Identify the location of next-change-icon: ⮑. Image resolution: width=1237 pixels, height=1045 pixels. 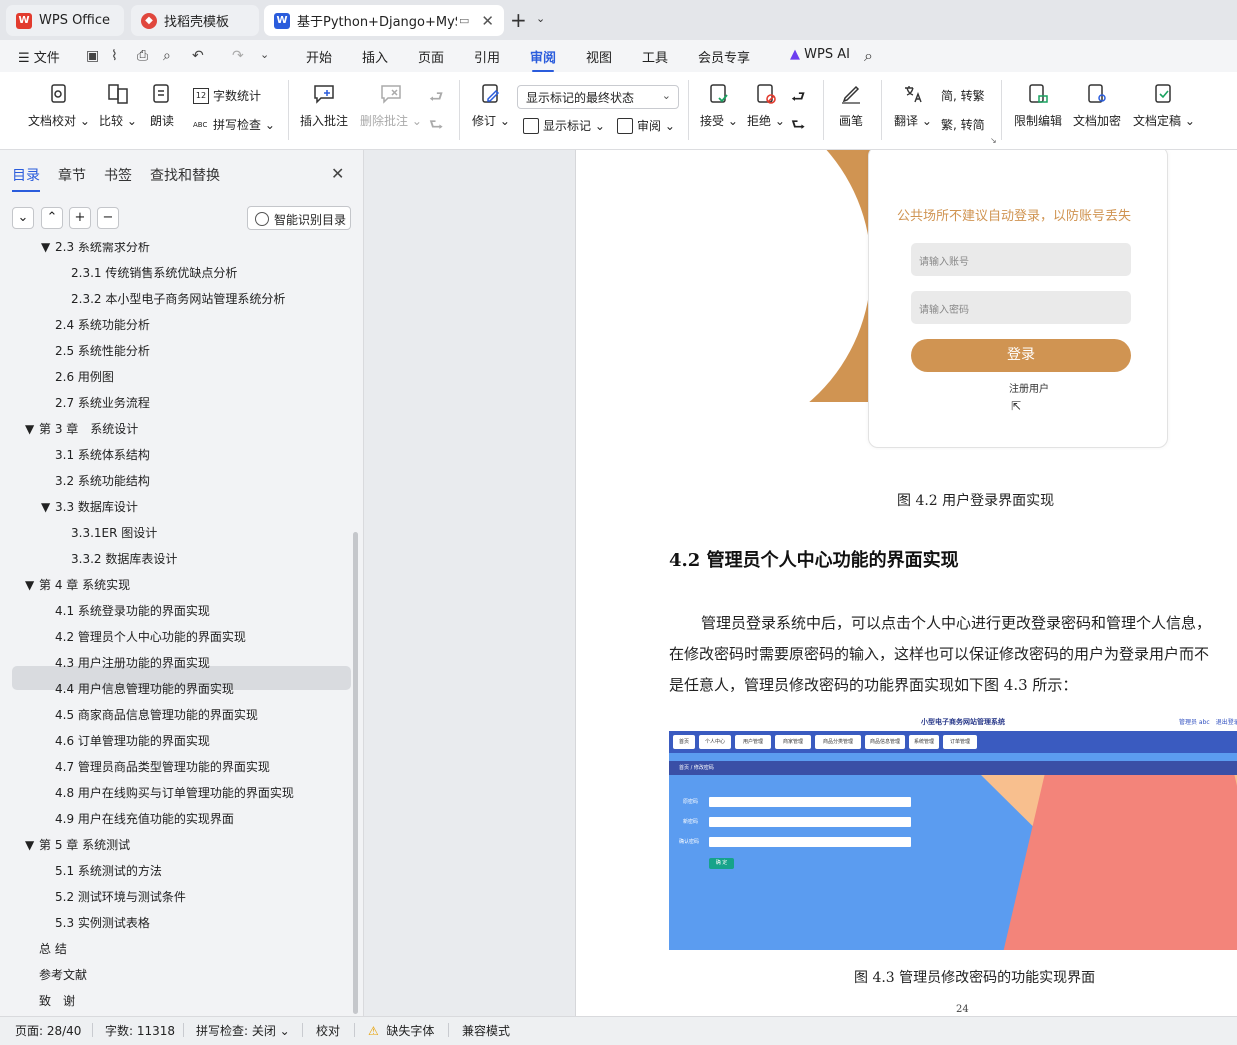
(798, 127).